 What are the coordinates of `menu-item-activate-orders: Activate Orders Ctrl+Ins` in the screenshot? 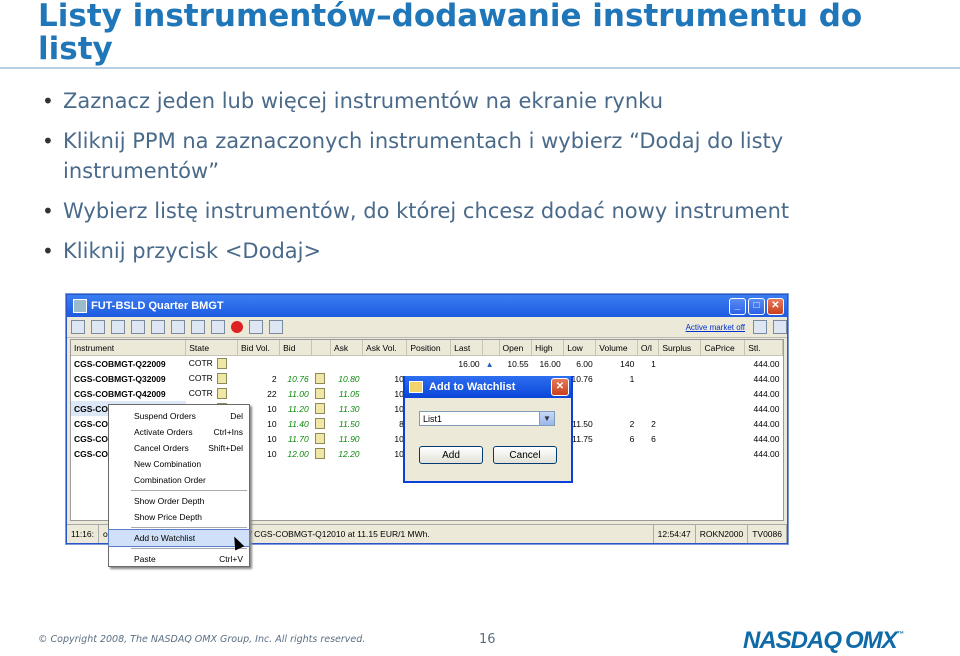 It's located at (179, 432).